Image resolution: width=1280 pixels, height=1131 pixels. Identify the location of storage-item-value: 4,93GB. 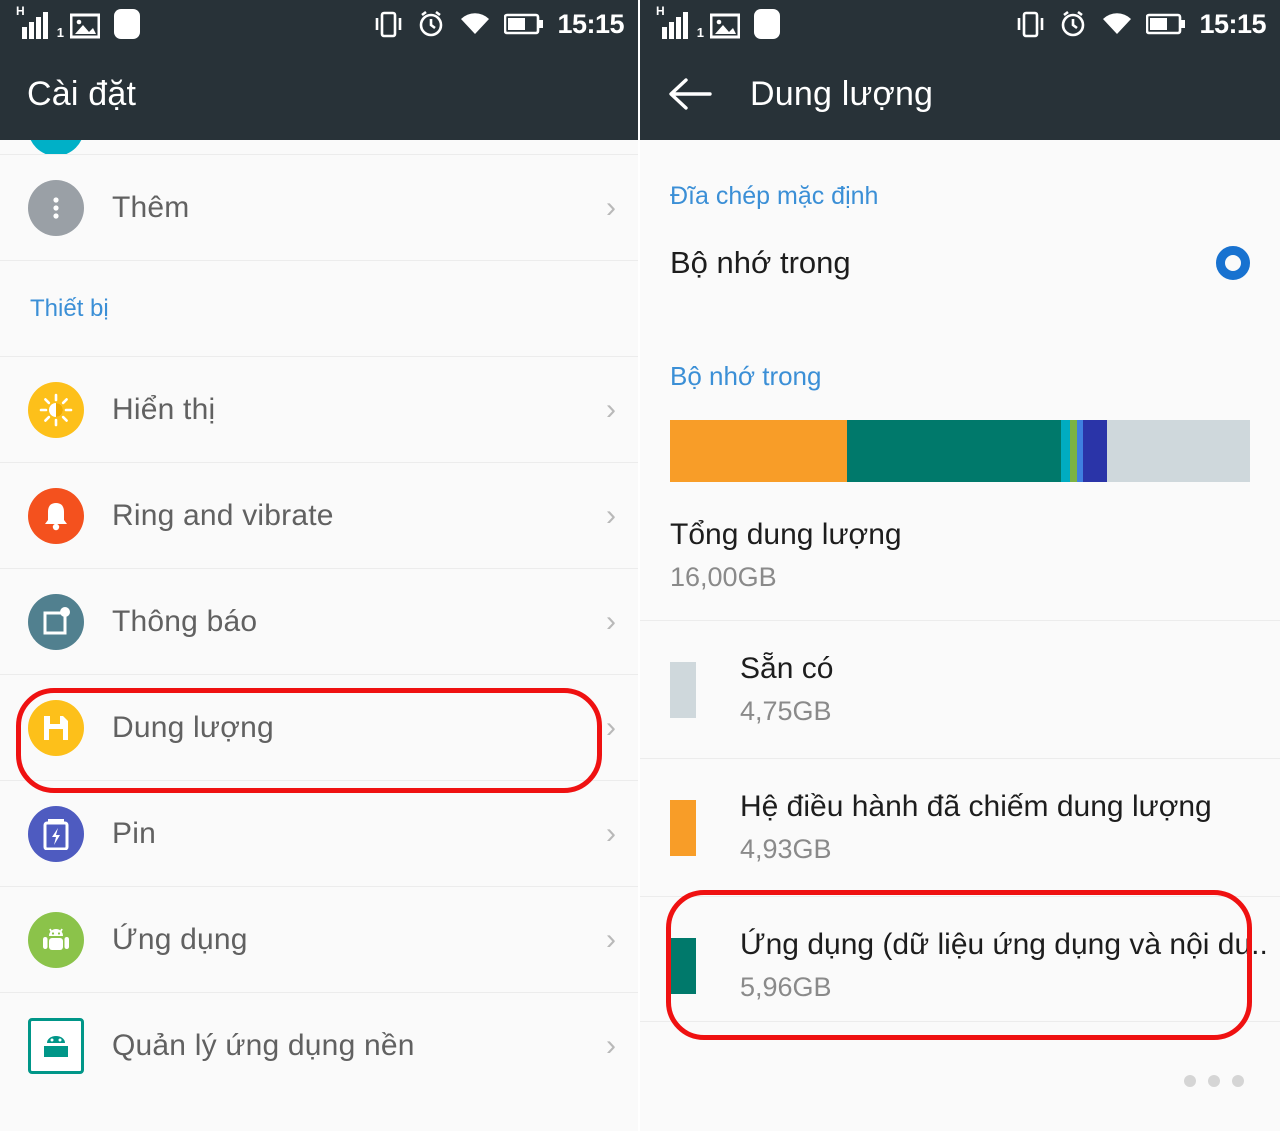
(786, 849).